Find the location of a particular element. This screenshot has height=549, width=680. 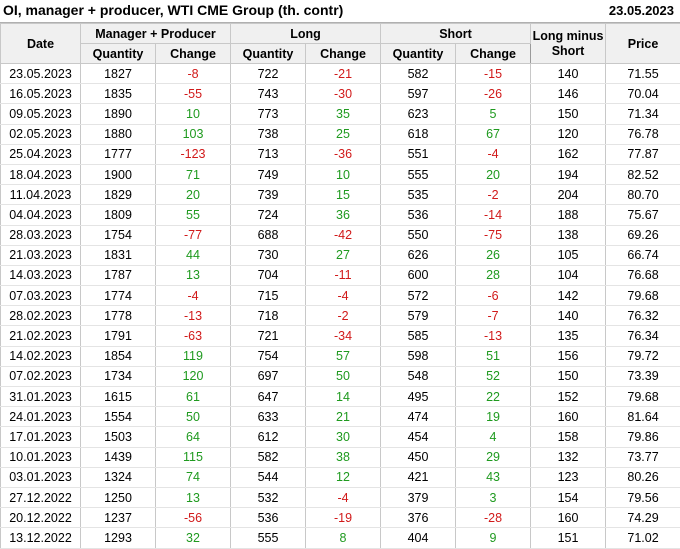

mp-change-cell: -8 is located at coordinates (193, 74).